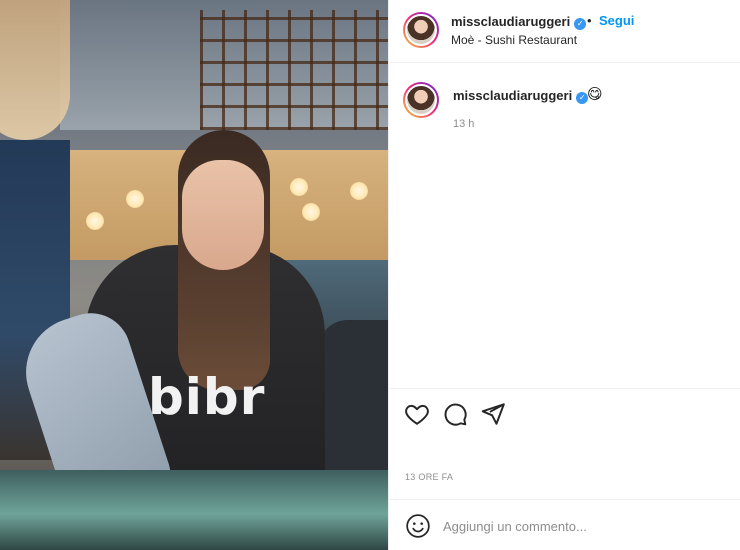 The image size is (740, 550). Describe the element at coordinates (510, 21) in the screenshot. I see `author-username-text: missclaudiaruggeri` at that location.